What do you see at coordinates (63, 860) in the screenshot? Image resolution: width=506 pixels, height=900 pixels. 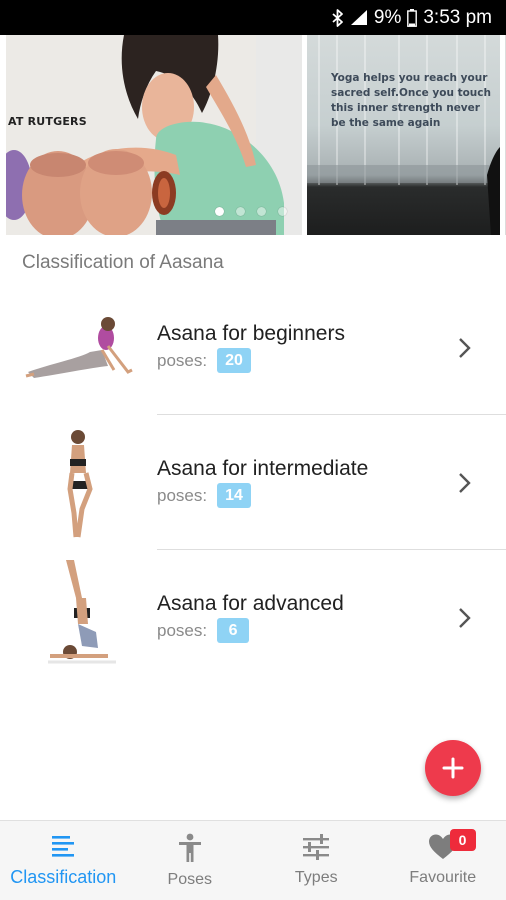 I see `nav-classification: Classification` at bounding box center [63, 860].